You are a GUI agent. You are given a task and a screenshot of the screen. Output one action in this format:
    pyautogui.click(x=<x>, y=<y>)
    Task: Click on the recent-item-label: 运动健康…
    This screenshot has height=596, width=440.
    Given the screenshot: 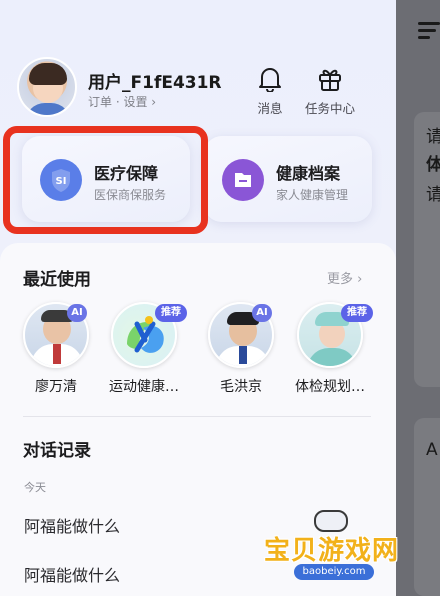 What is the action you would take?
    pyautogui.click(x=144, y=387)
    